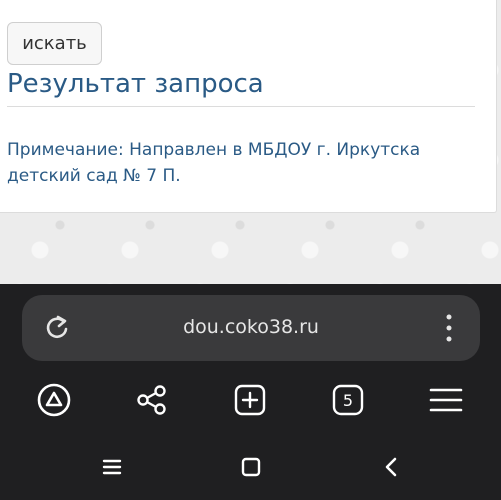 The height and width of the screenshot is (500, 501). What do you see at coordinates (135, 84) in the screenshot?
I see `result-title: Результат запроса` at bounding box center [135, 84].